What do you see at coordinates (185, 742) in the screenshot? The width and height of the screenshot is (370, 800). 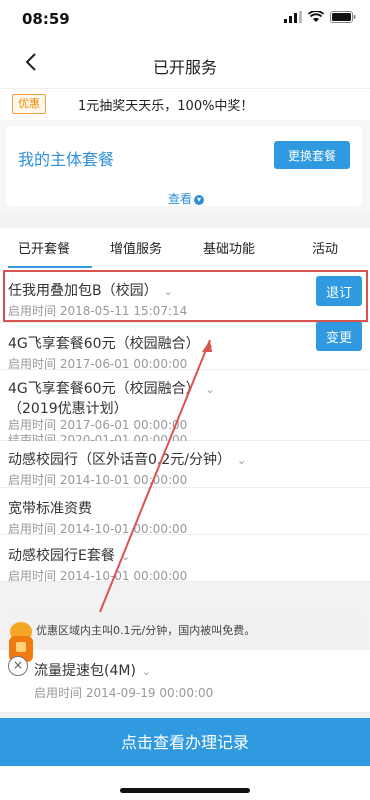 I see `view-records-button: 点击查看办理记录` at bounding box center [185, 742].